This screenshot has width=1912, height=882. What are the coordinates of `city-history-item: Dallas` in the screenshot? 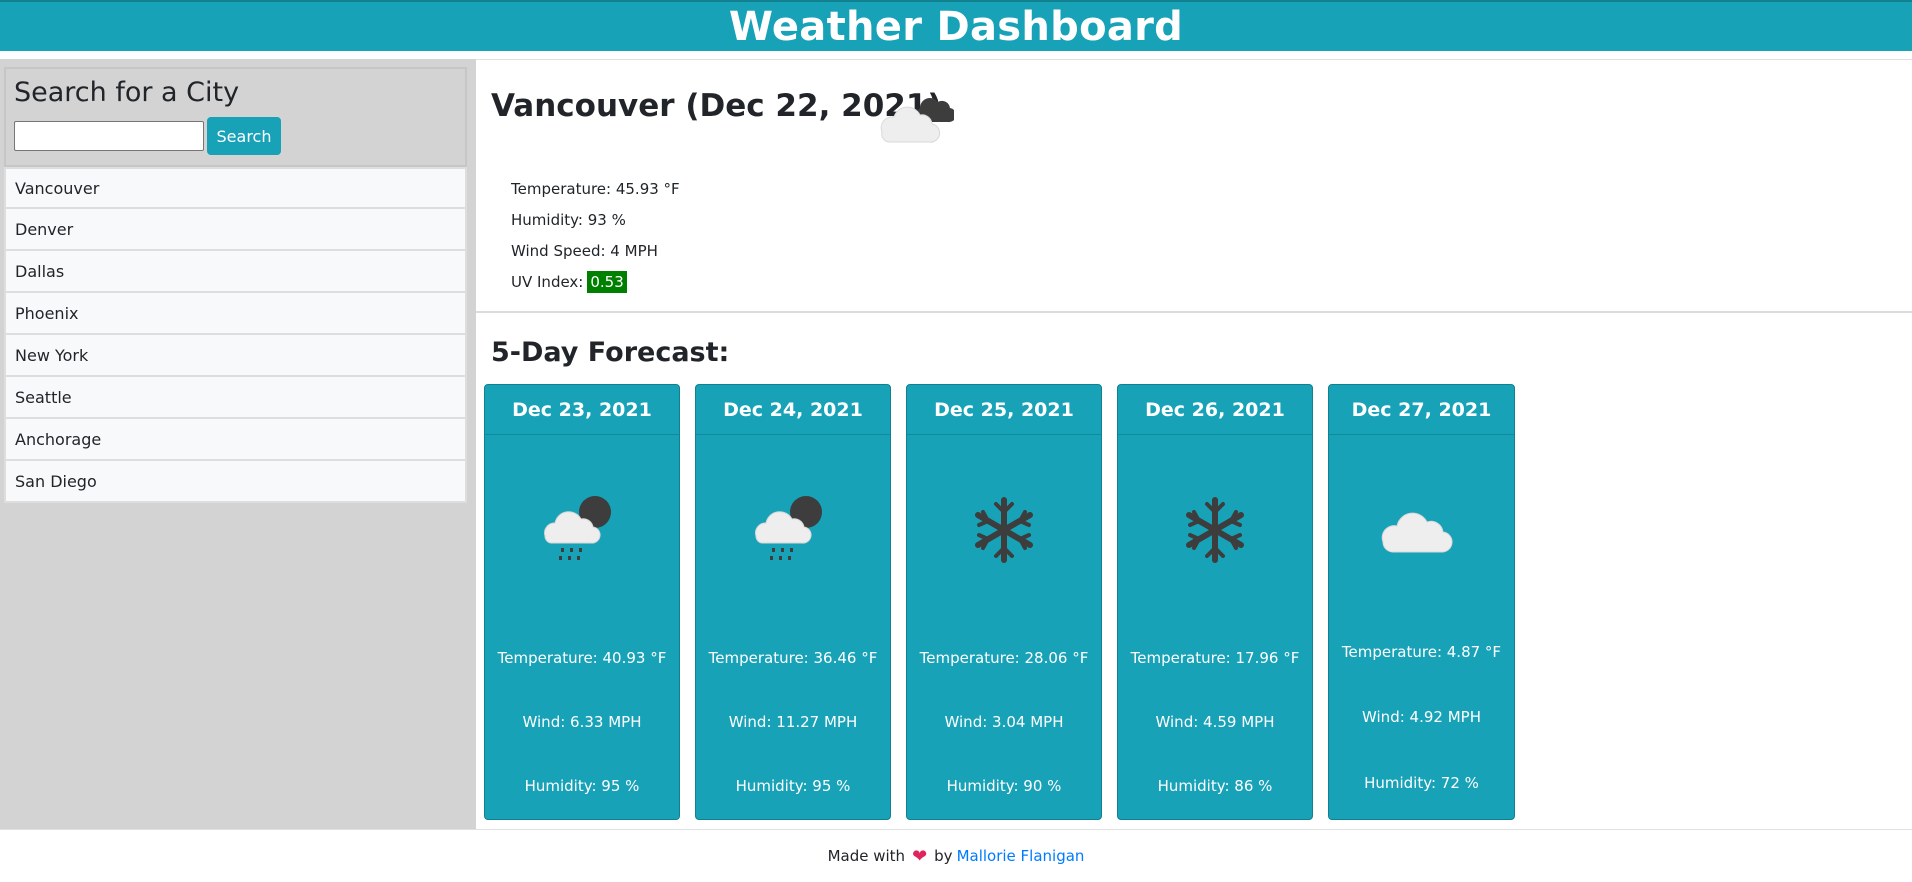 It's located at (235, 272).